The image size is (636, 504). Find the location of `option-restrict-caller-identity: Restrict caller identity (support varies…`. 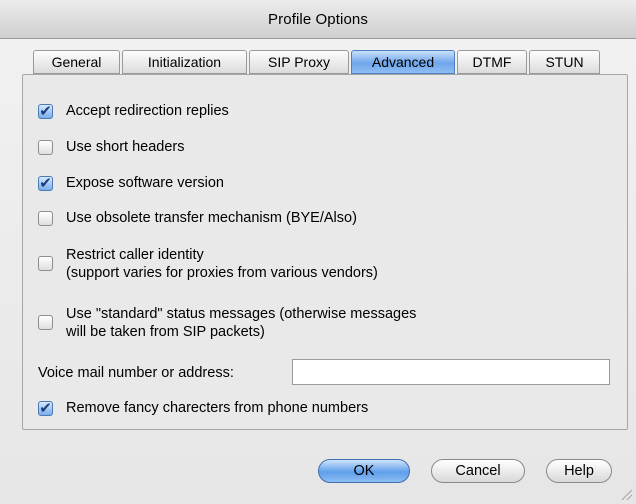

option-restrict-caller-identity: Restrict caller identity (support varies… is located at coordinates (208, 264).